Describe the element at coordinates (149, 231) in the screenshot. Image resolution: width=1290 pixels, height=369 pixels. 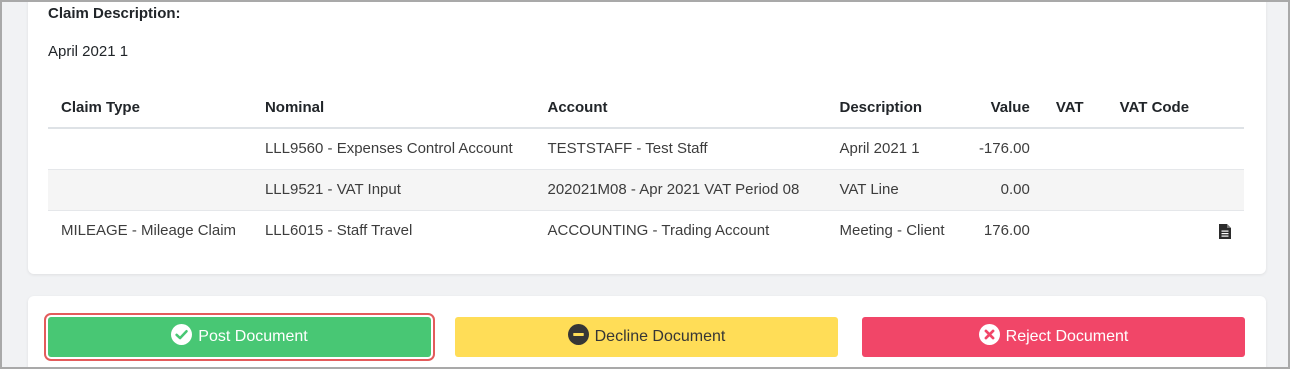
I see `cell-claim-type: MILEAGE - Mileage Claim` at that location.